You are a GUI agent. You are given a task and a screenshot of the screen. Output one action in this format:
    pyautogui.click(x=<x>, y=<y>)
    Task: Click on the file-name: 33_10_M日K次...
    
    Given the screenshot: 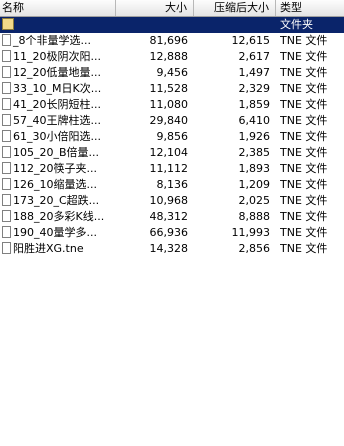 What is the action you would take?
    pyautogui.click(x=57, y=88)
    